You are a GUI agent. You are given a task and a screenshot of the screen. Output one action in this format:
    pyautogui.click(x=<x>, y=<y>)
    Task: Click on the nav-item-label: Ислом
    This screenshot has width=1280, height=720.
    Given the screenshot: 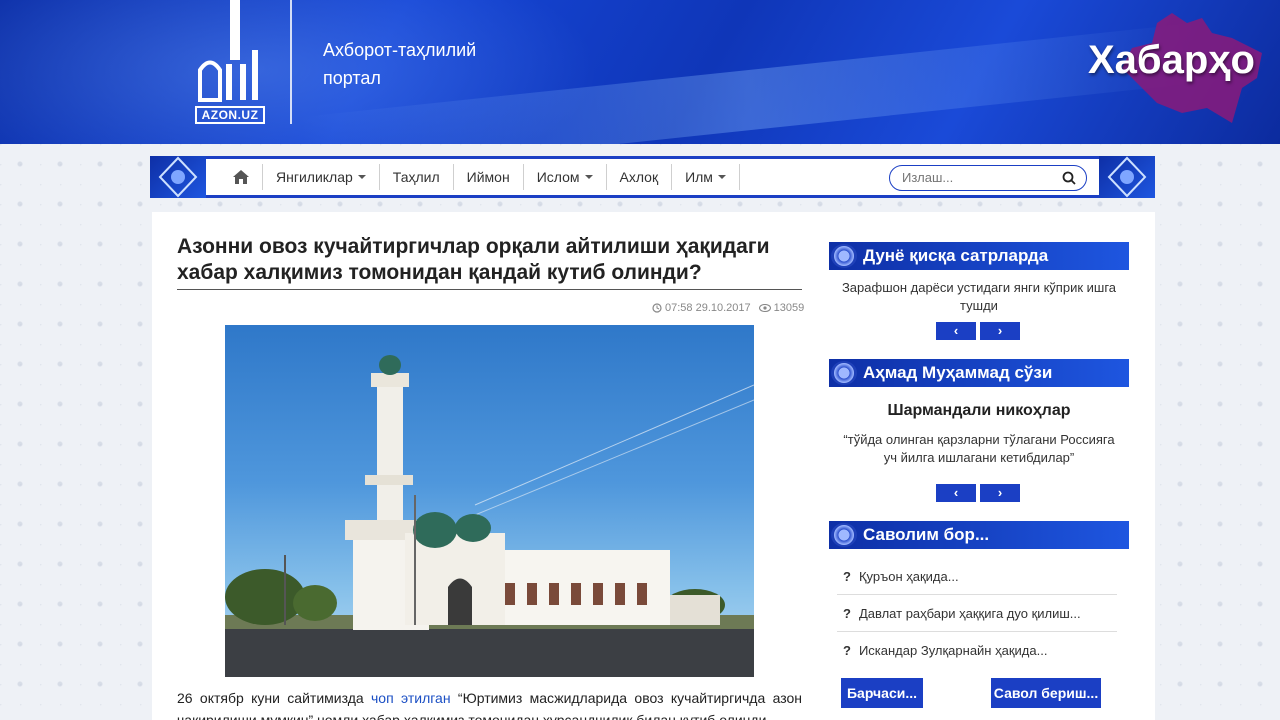 What is the action you would take?
    pyautogui.click(x=558, y=177)
    